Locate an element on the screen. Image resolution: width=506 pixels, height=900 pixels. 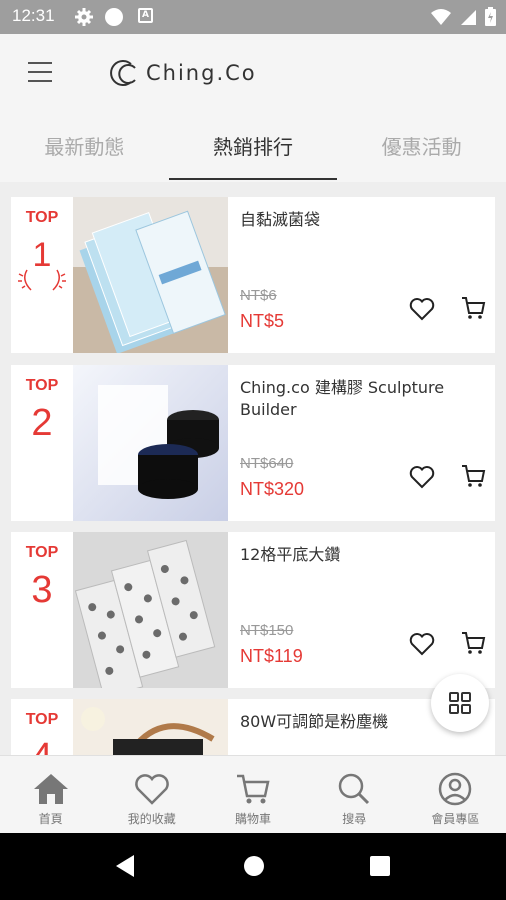
nav-favorites-label: 我的收藏 is located at coordinates (151, 819).